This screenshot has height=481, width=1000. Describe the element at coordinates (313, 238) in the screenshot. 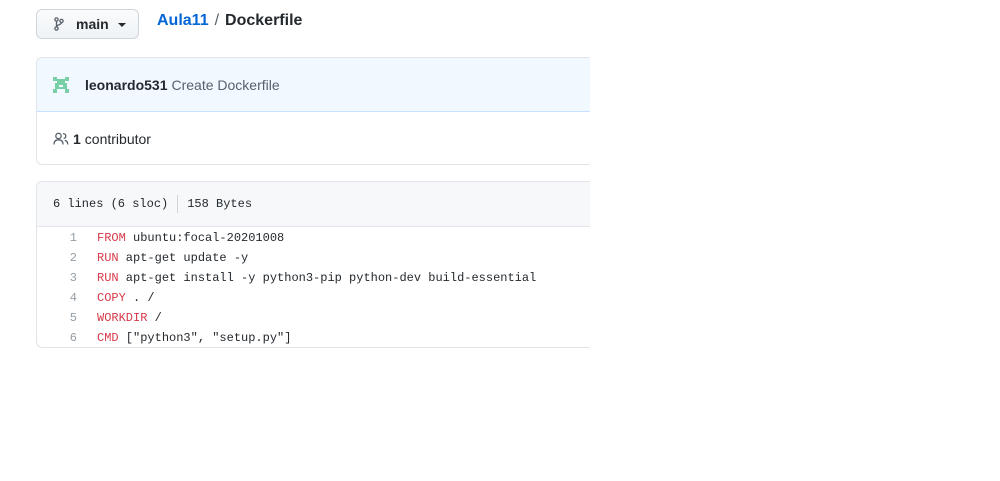

I see `code-line: 1 FROM ubuntu:focal-20201008` at that location.